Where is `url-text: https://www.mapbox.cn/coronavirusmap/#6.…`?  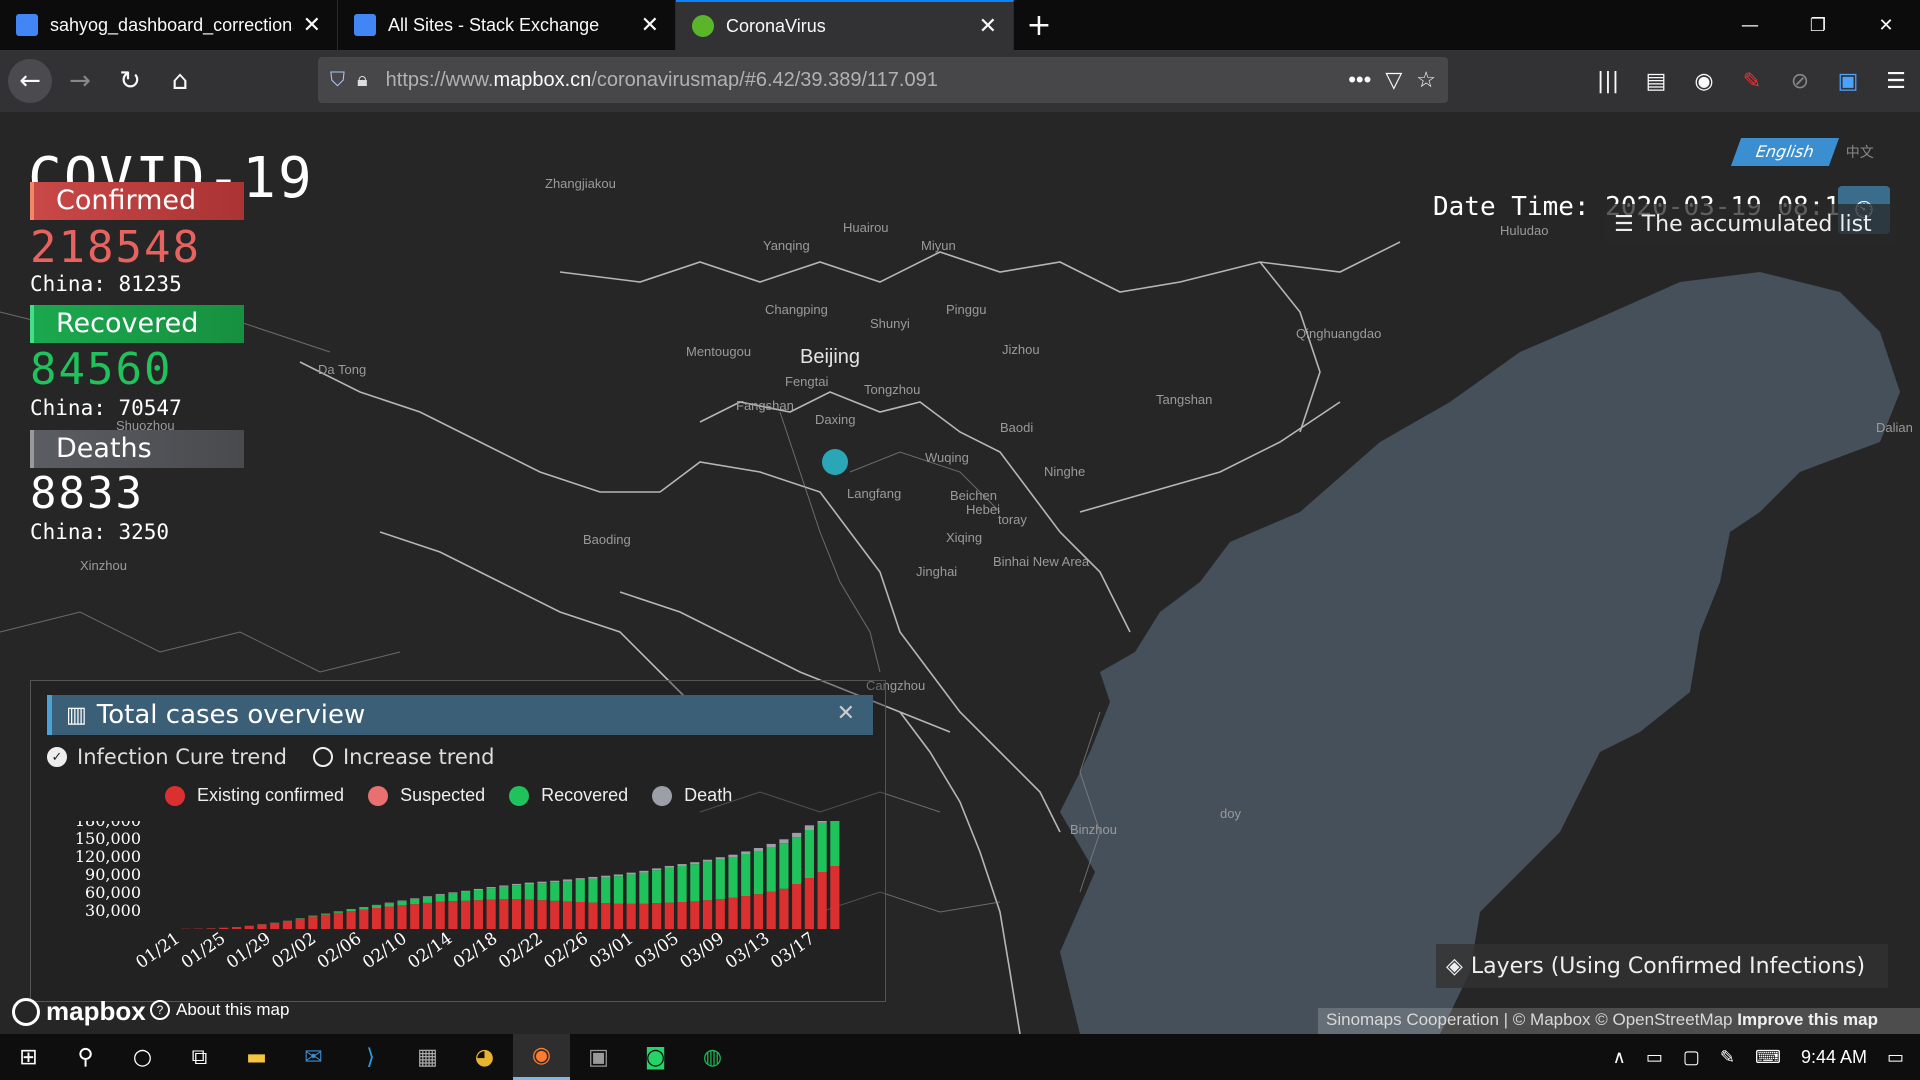 url-text: https://www.mapbox.cn/coronavirusmap/#6.… is located at coordinates (860, 80).